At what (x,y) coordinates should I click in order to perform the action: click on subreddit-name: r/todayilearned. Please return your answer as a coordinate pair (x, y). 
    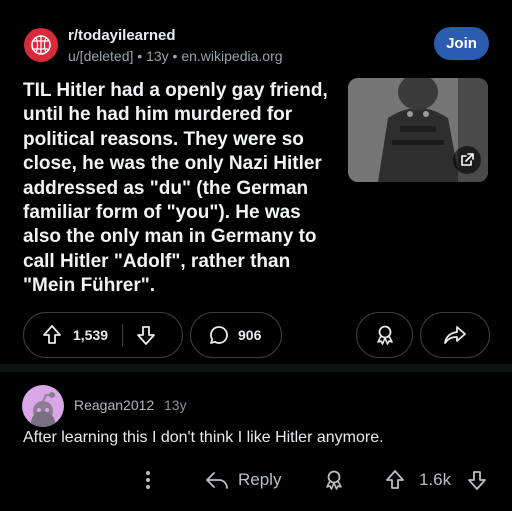
    Looking at the image, I should click on (122, 35).